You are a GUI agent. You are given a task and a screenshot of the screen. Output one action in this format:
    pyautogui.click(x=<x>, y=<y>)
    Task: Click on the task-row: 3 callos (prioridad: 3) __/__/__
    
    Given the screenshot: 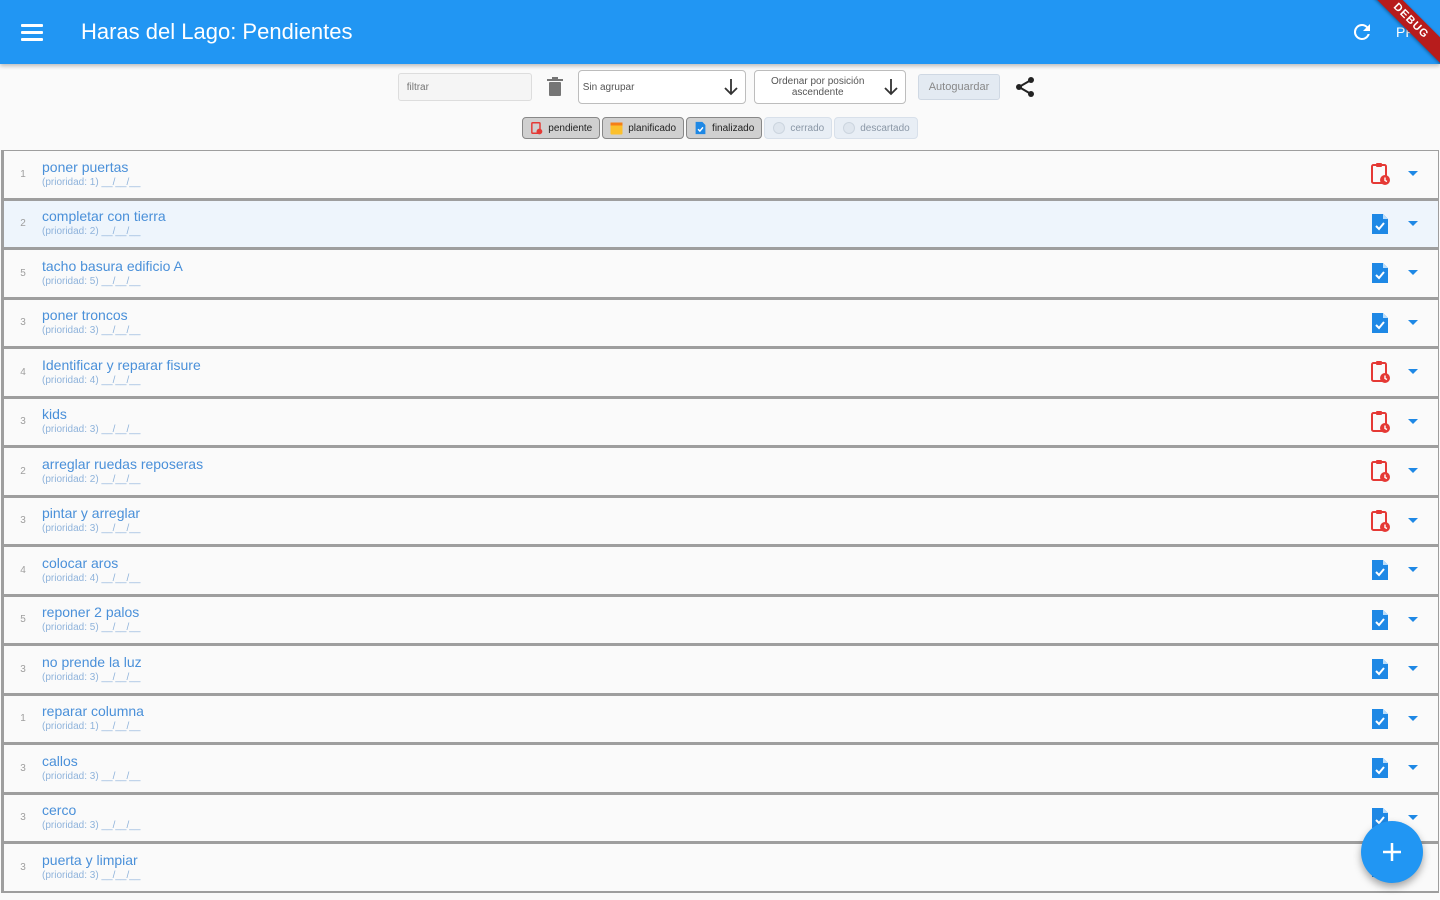 What is the action you would take?
    pyautogui.click(x=720, y=769)
    